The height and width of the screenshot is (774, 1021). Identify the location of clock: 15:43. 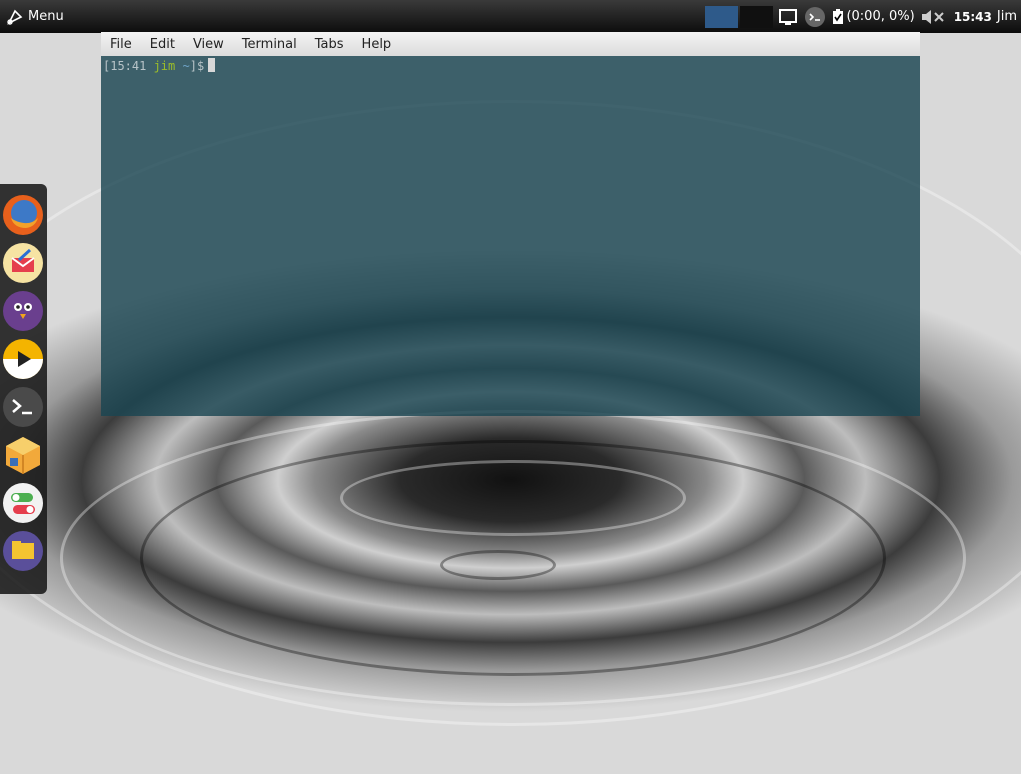
(973, 17).